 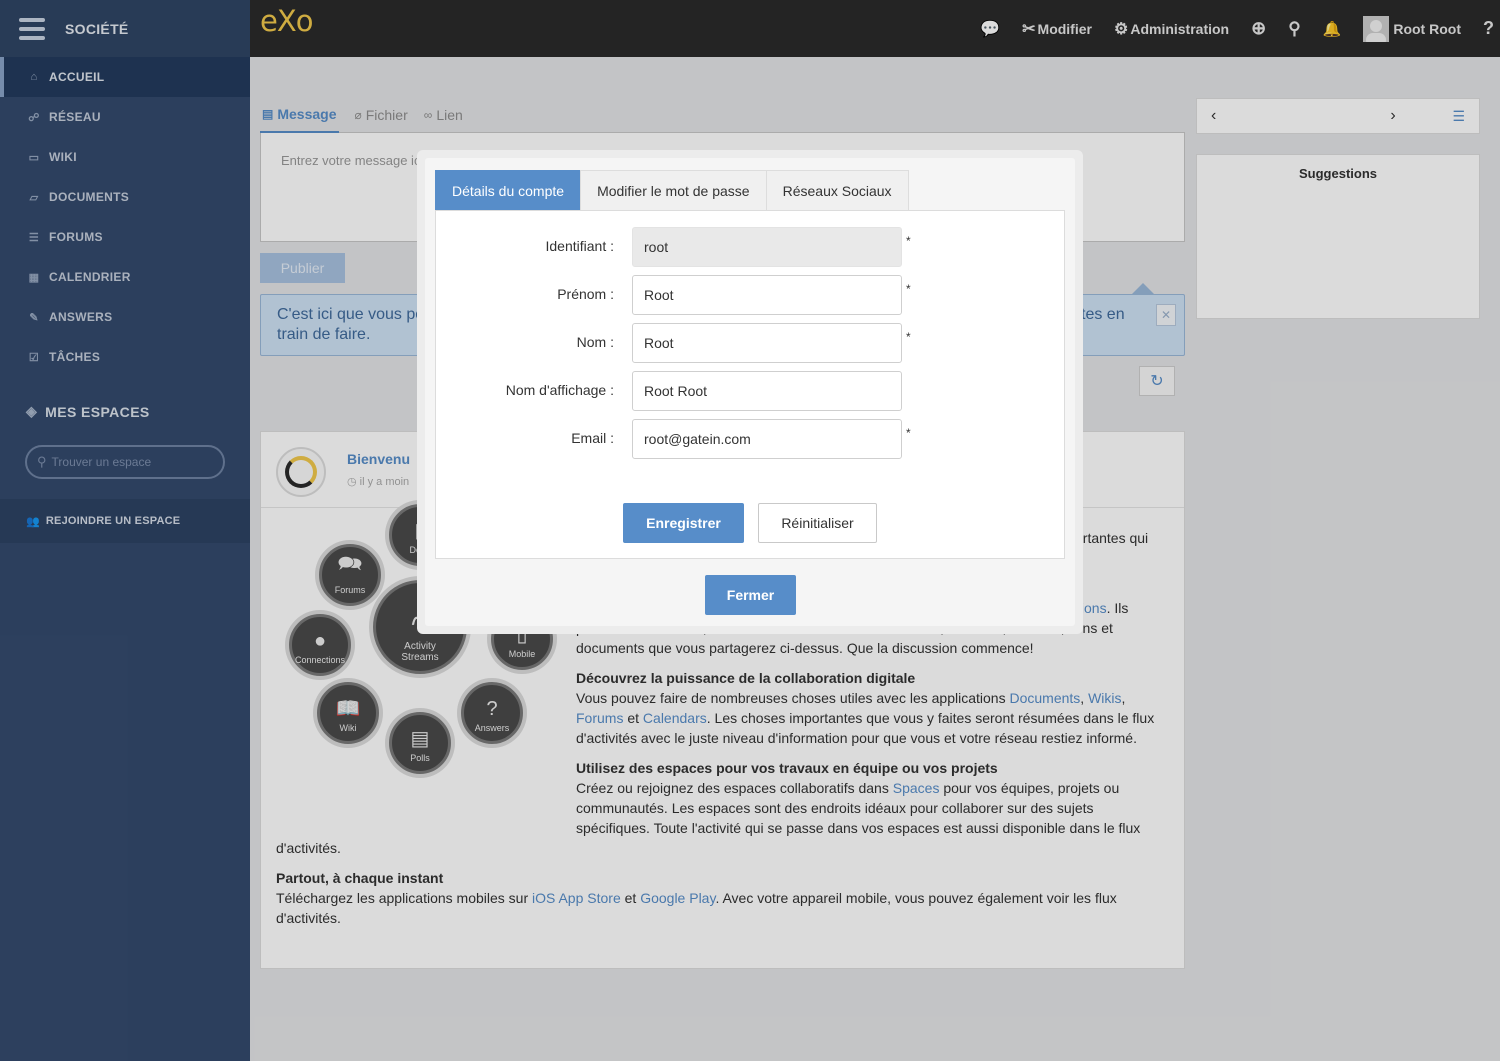 I want to click on email-label: Email :, so click(x=592, y=438).